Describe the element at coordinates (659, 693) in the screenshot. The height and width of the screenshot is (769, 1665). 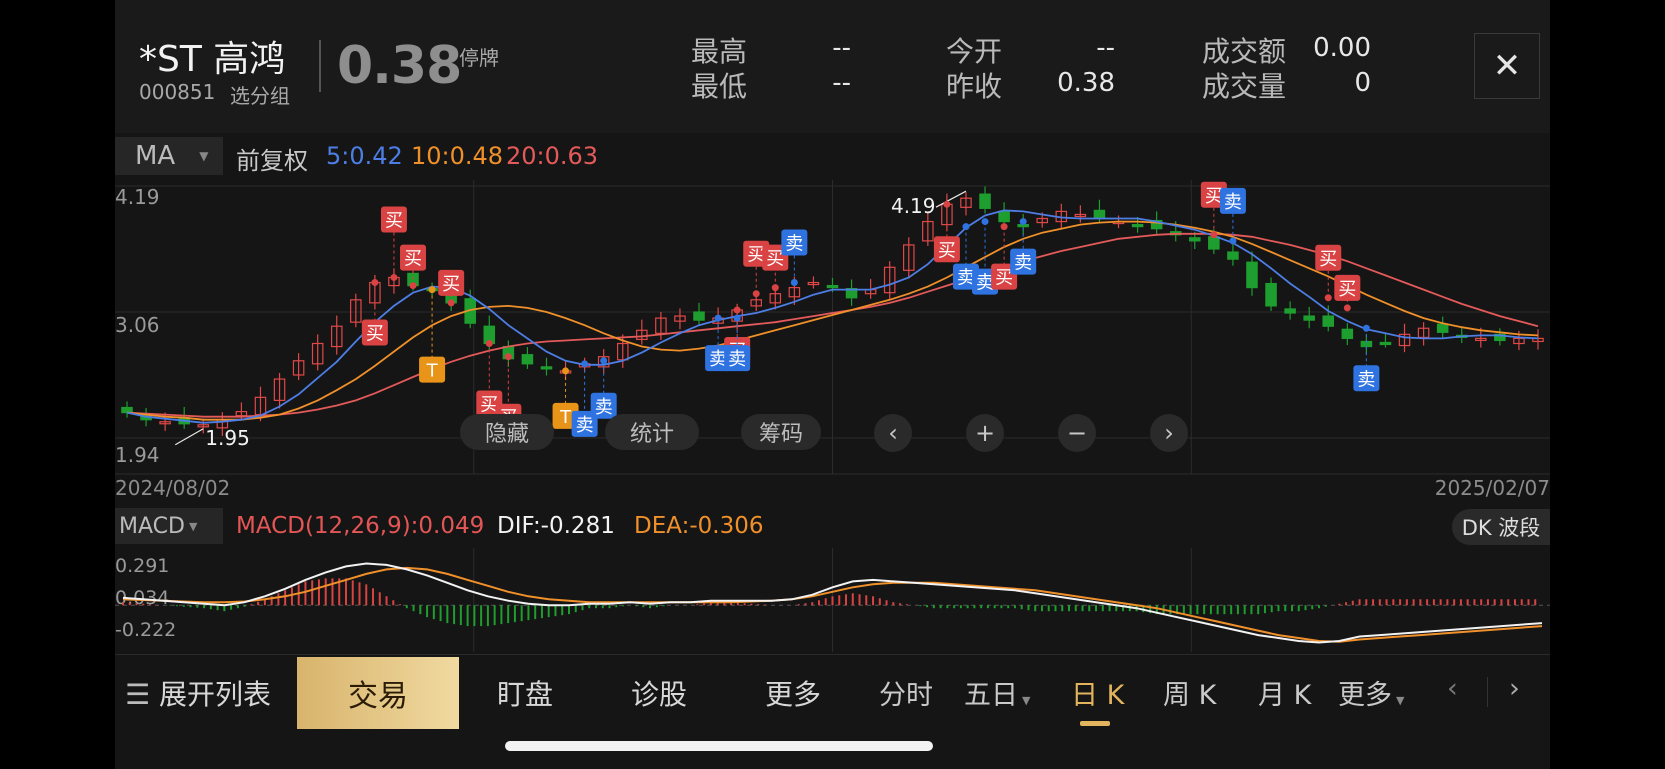
I see `diagnose-button: 诊股` at that location.